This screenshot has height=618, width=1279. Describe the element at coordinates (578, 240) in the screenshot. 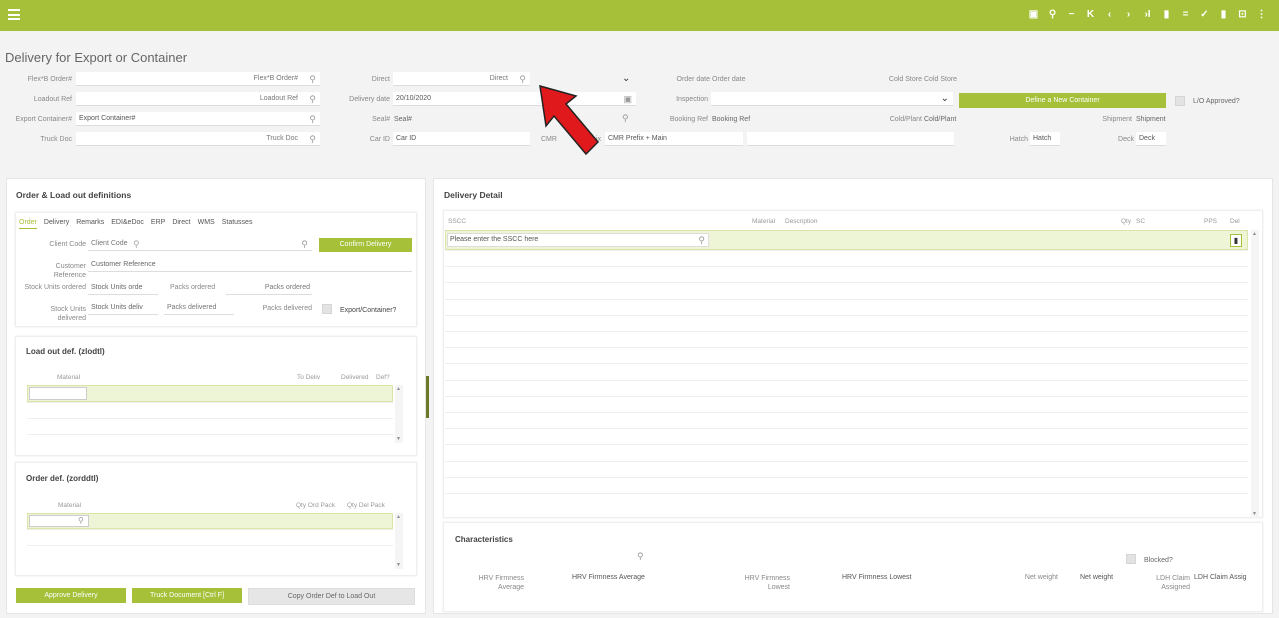

I see `sscc-input: Please enter the SSCC here ⚲` at that location.